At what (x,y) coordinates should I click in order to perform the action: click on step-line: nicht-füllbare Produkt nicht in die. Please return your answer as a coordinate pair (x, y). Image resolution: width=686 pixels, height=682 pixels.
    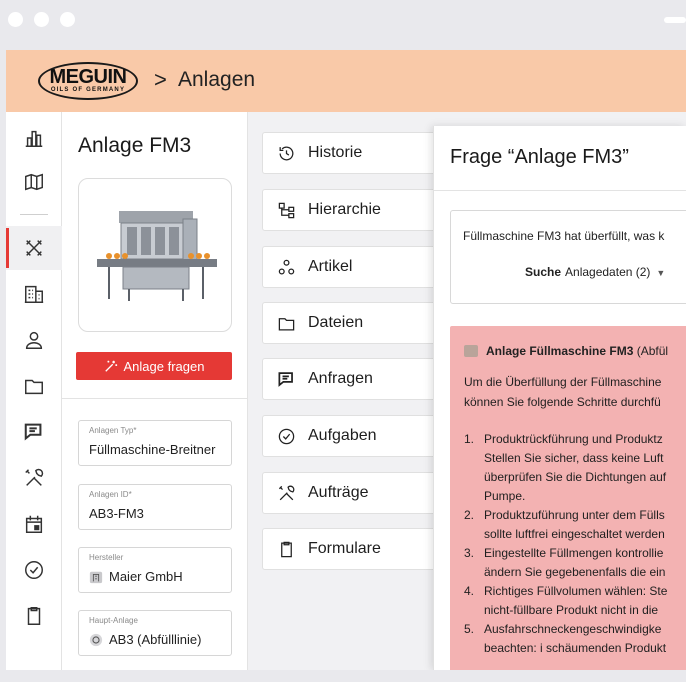
    Looking at the image, I should click on (571, 610).